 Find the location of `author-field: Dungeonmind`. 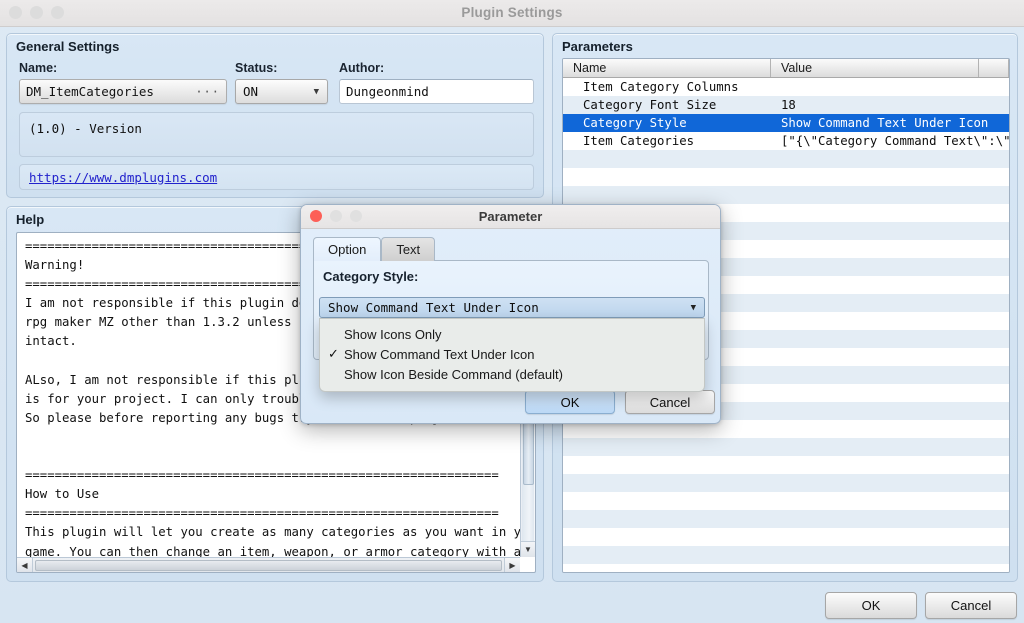

author-field: Dungeonmind is located at coordinates (436, 91).